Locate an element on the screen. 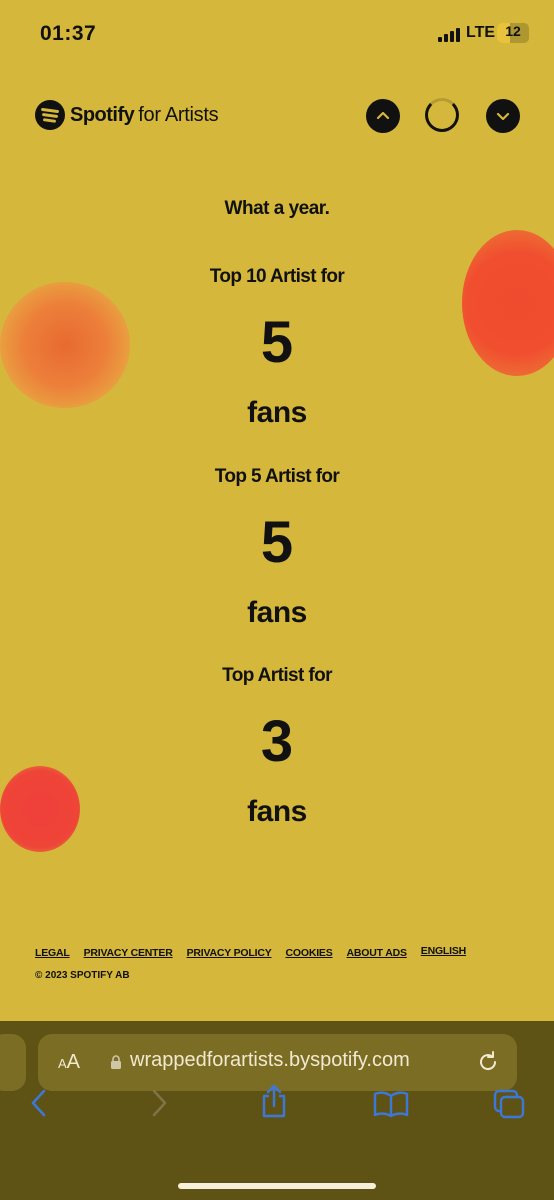 This screenshot has width=554, height=1200. stat-label: Top Artist for is located at coordinates (277, 675).